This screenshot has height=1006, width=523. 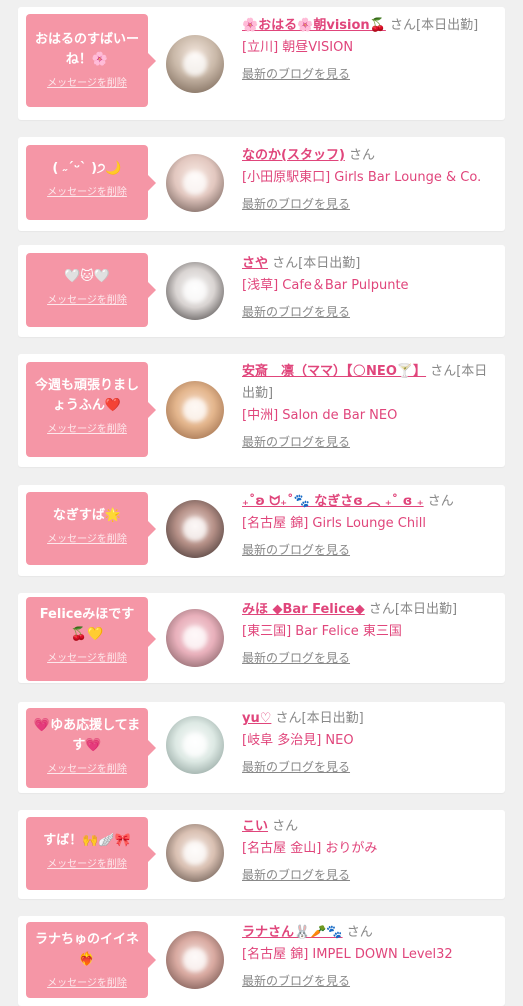 I want to click on message-text: 今週も頑張りましょうふん❤️, so click(x=86, y=395).